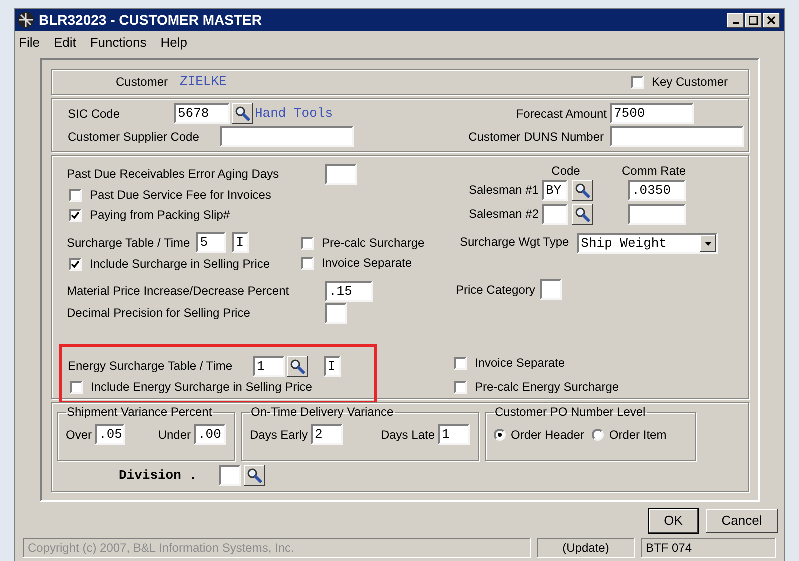 The width and height of the screenshot is (799, 561). I want to click on input-field: 5, so click(211, 242).